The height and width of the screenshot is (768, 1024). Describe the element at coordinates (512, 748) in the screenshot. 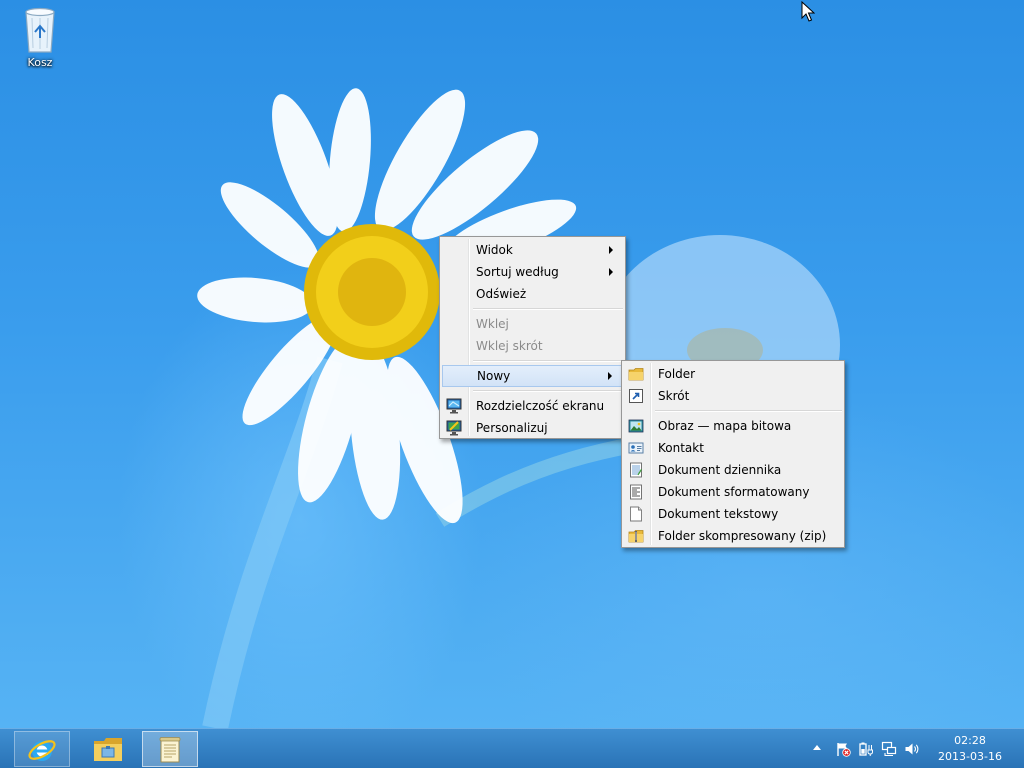

I see `taskbar: 02:28 2013-03-16` at that location.